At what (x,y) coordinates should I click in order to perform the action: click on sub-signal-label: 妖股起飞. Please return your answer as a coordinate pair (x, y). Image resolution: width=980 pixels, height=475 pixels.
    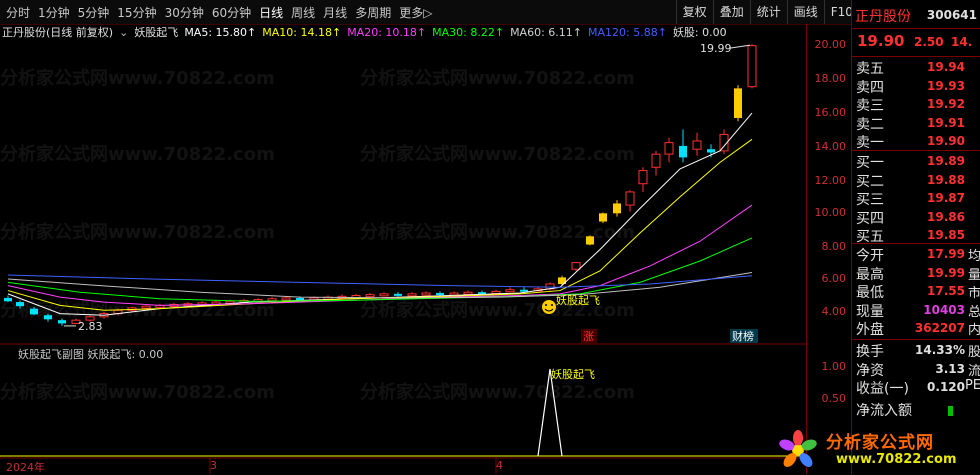
    Looking at the image, I should click on (573, 374).